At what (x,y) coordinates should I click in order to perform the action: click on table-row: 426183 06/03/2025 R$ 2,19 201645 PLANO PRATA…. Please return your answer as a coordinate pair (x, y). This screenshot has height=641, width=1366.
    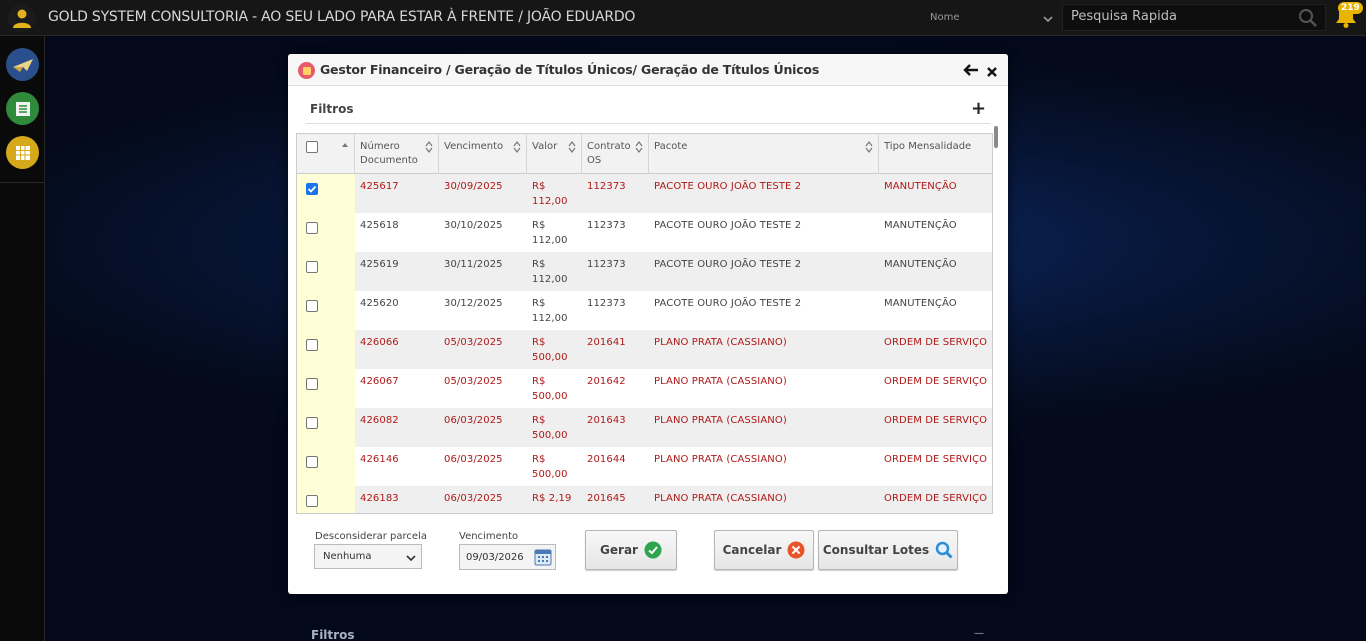
    Looking at the image, I should click on (644, 499).